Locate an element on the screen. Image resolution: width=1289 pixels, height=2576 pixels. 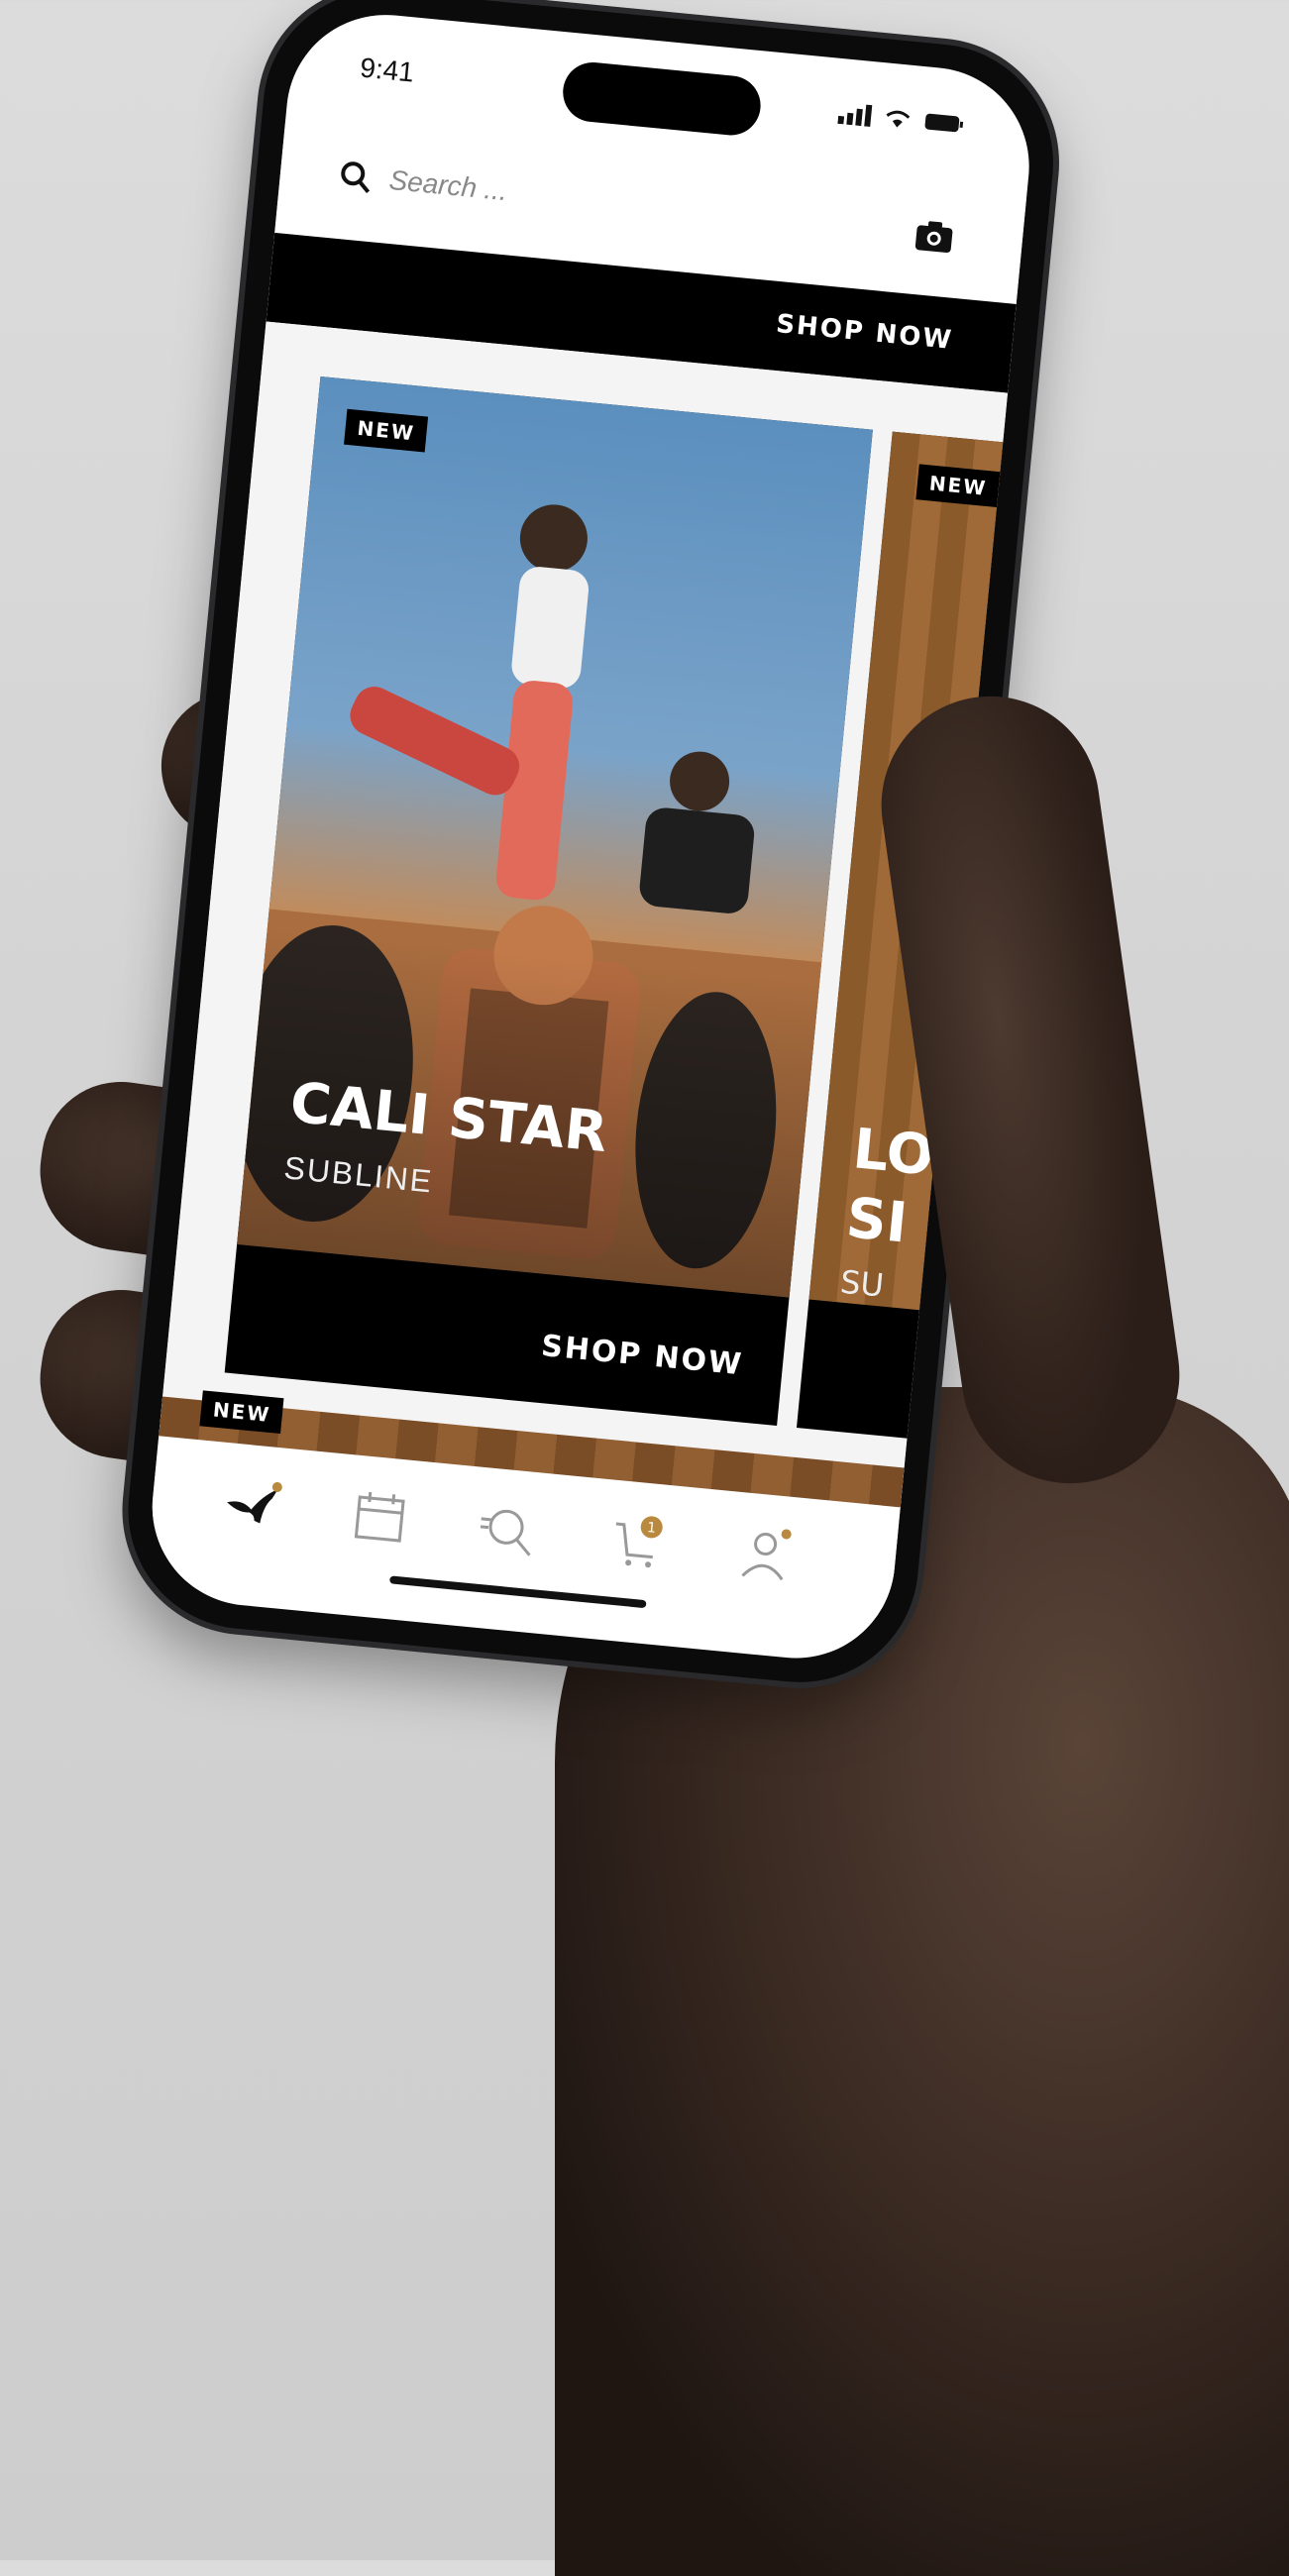
profile-icon is located at coordinates (764, 1554).